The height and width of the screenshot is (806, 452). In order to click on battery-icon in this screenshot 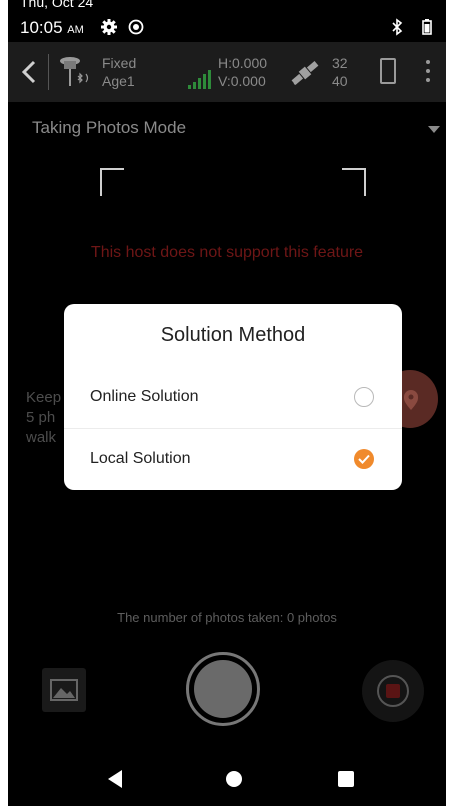, I will do `click(427, 27)`.